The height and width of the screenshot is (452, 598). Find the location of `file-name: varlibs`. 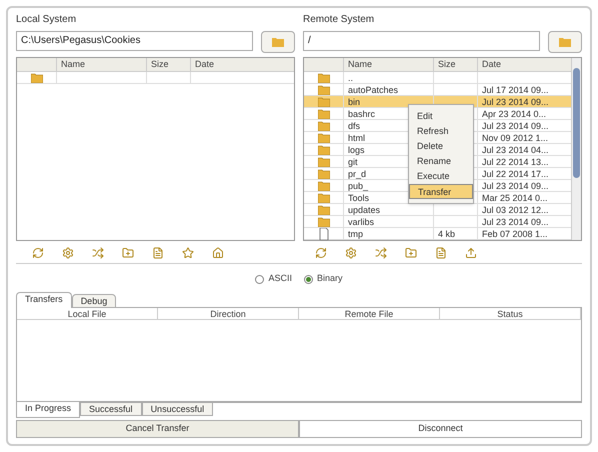

file-name: varlibs is located at coordinates (361, 222).